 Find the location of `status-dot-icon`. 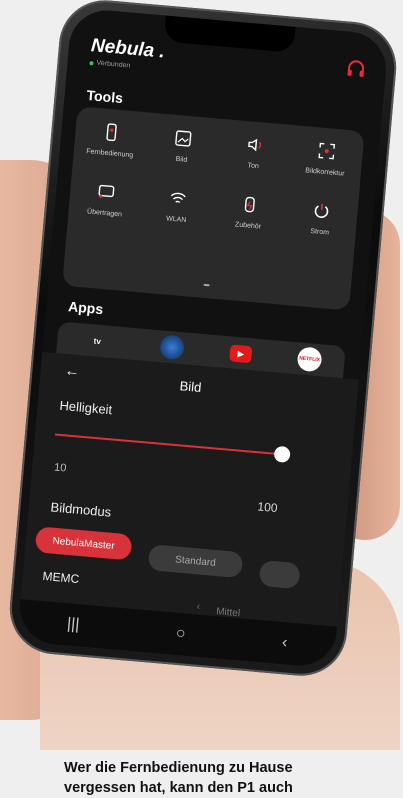

status-dot-icon is located at coordinates (91, 62).